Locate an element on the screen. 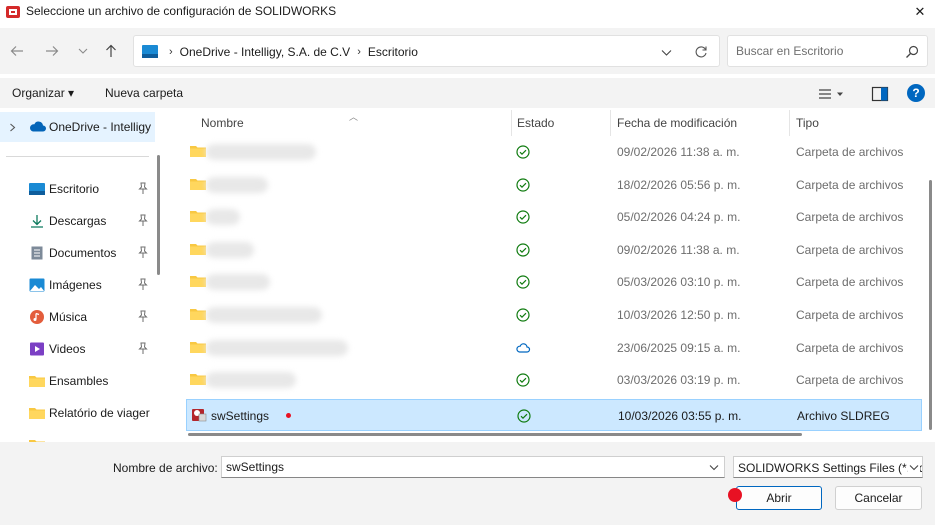  forward-button is located at coordinates (52, 51).